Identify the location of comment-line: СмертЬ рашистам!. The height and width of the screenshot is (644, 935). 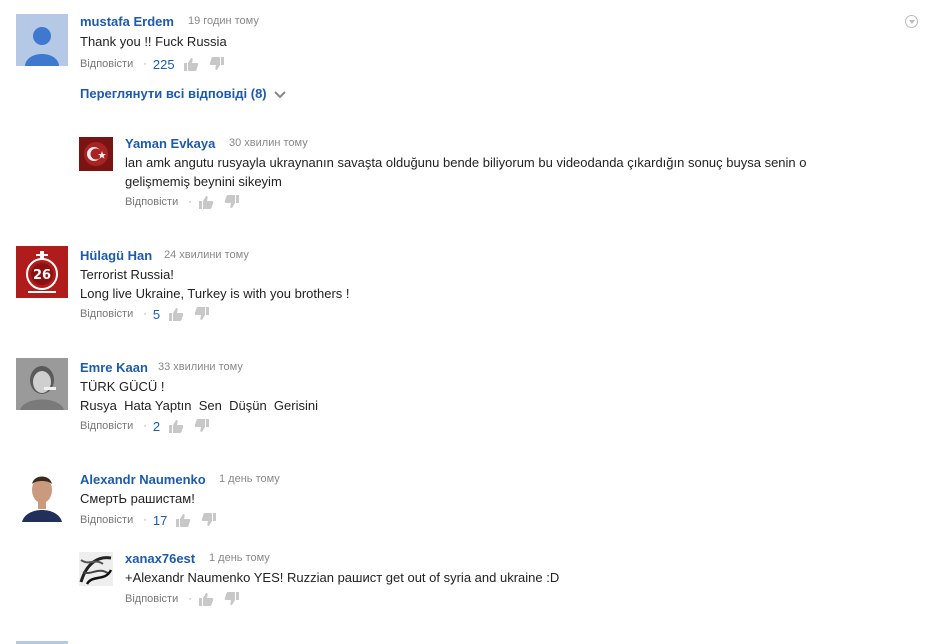
(137, 498).